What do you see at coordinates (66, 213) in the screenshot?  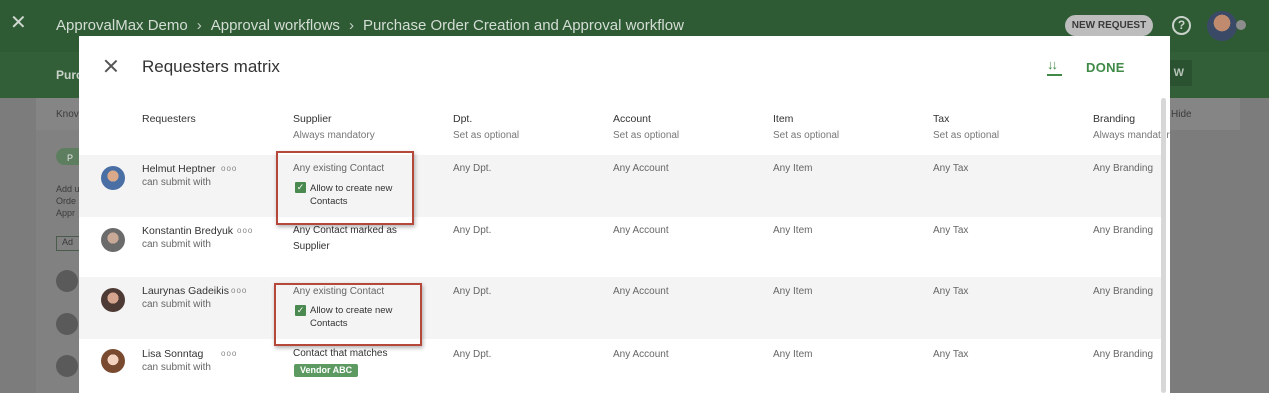 I see `bg-text: Appr` at bounding box center [66, 213].